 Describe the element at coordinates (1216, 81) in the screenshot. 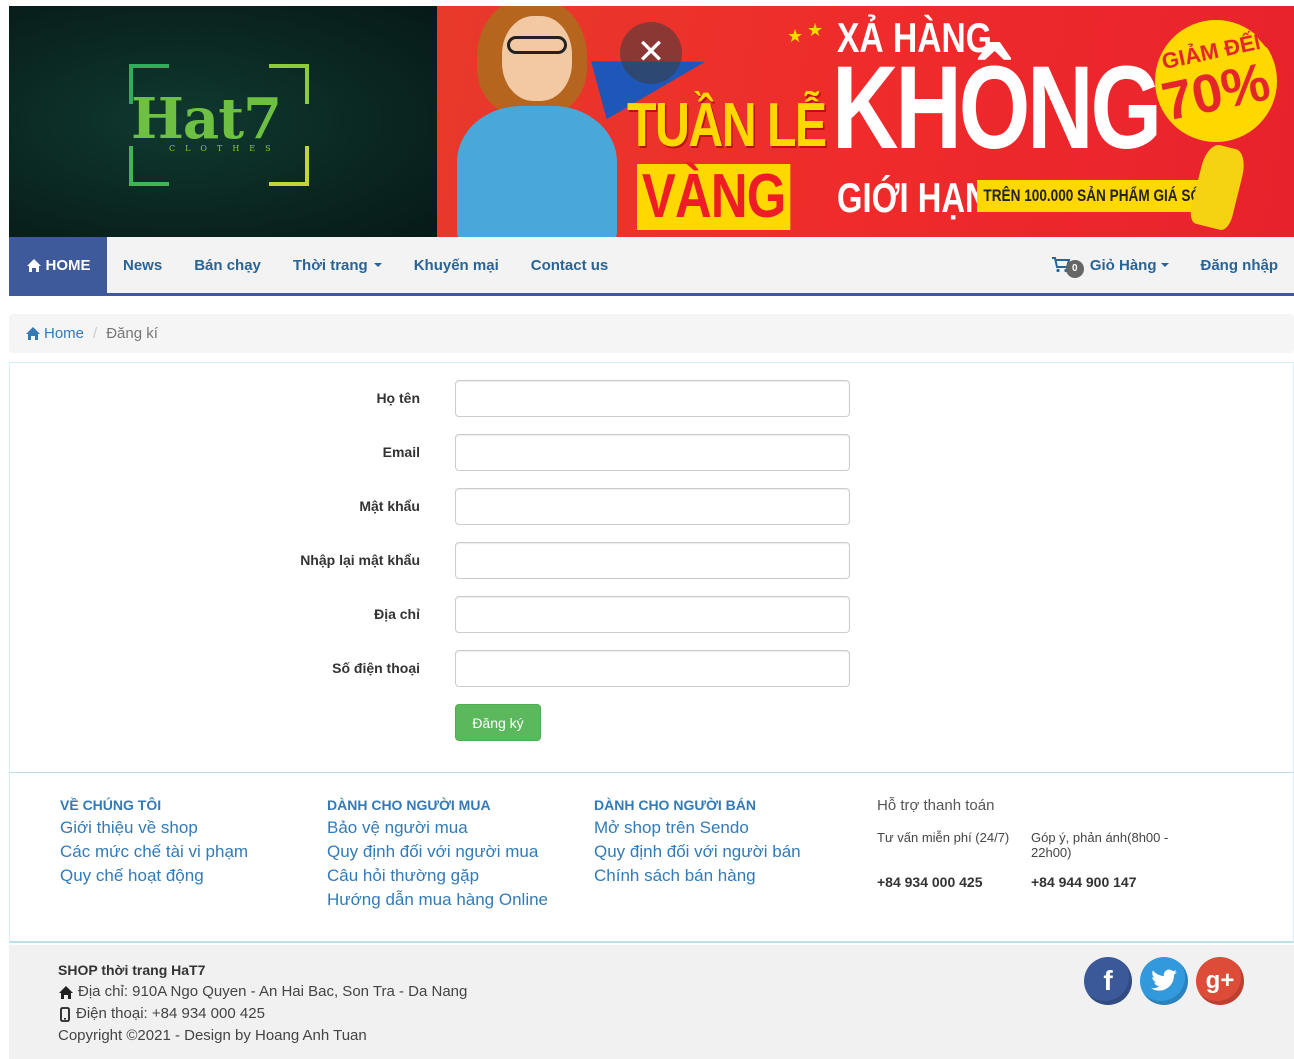

I see `sale-badge: GIẢM ĐẾN 70%` at that location.